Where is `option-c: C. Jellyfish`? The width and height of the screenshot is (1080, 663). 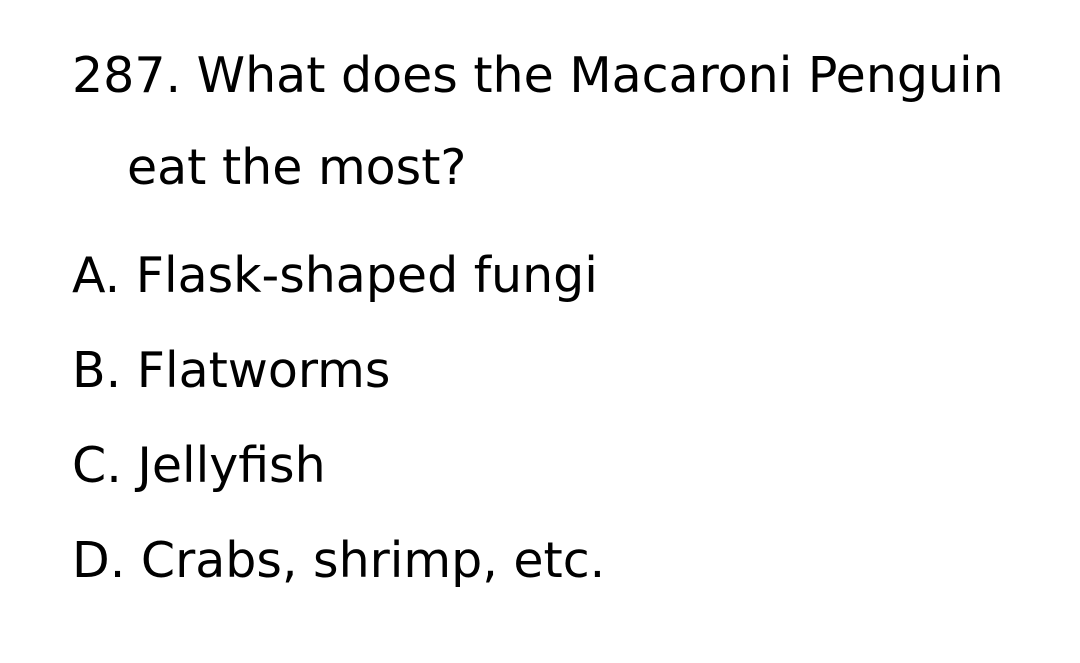
option-c: C. Jellyfish is located at coordinates (199, 465).